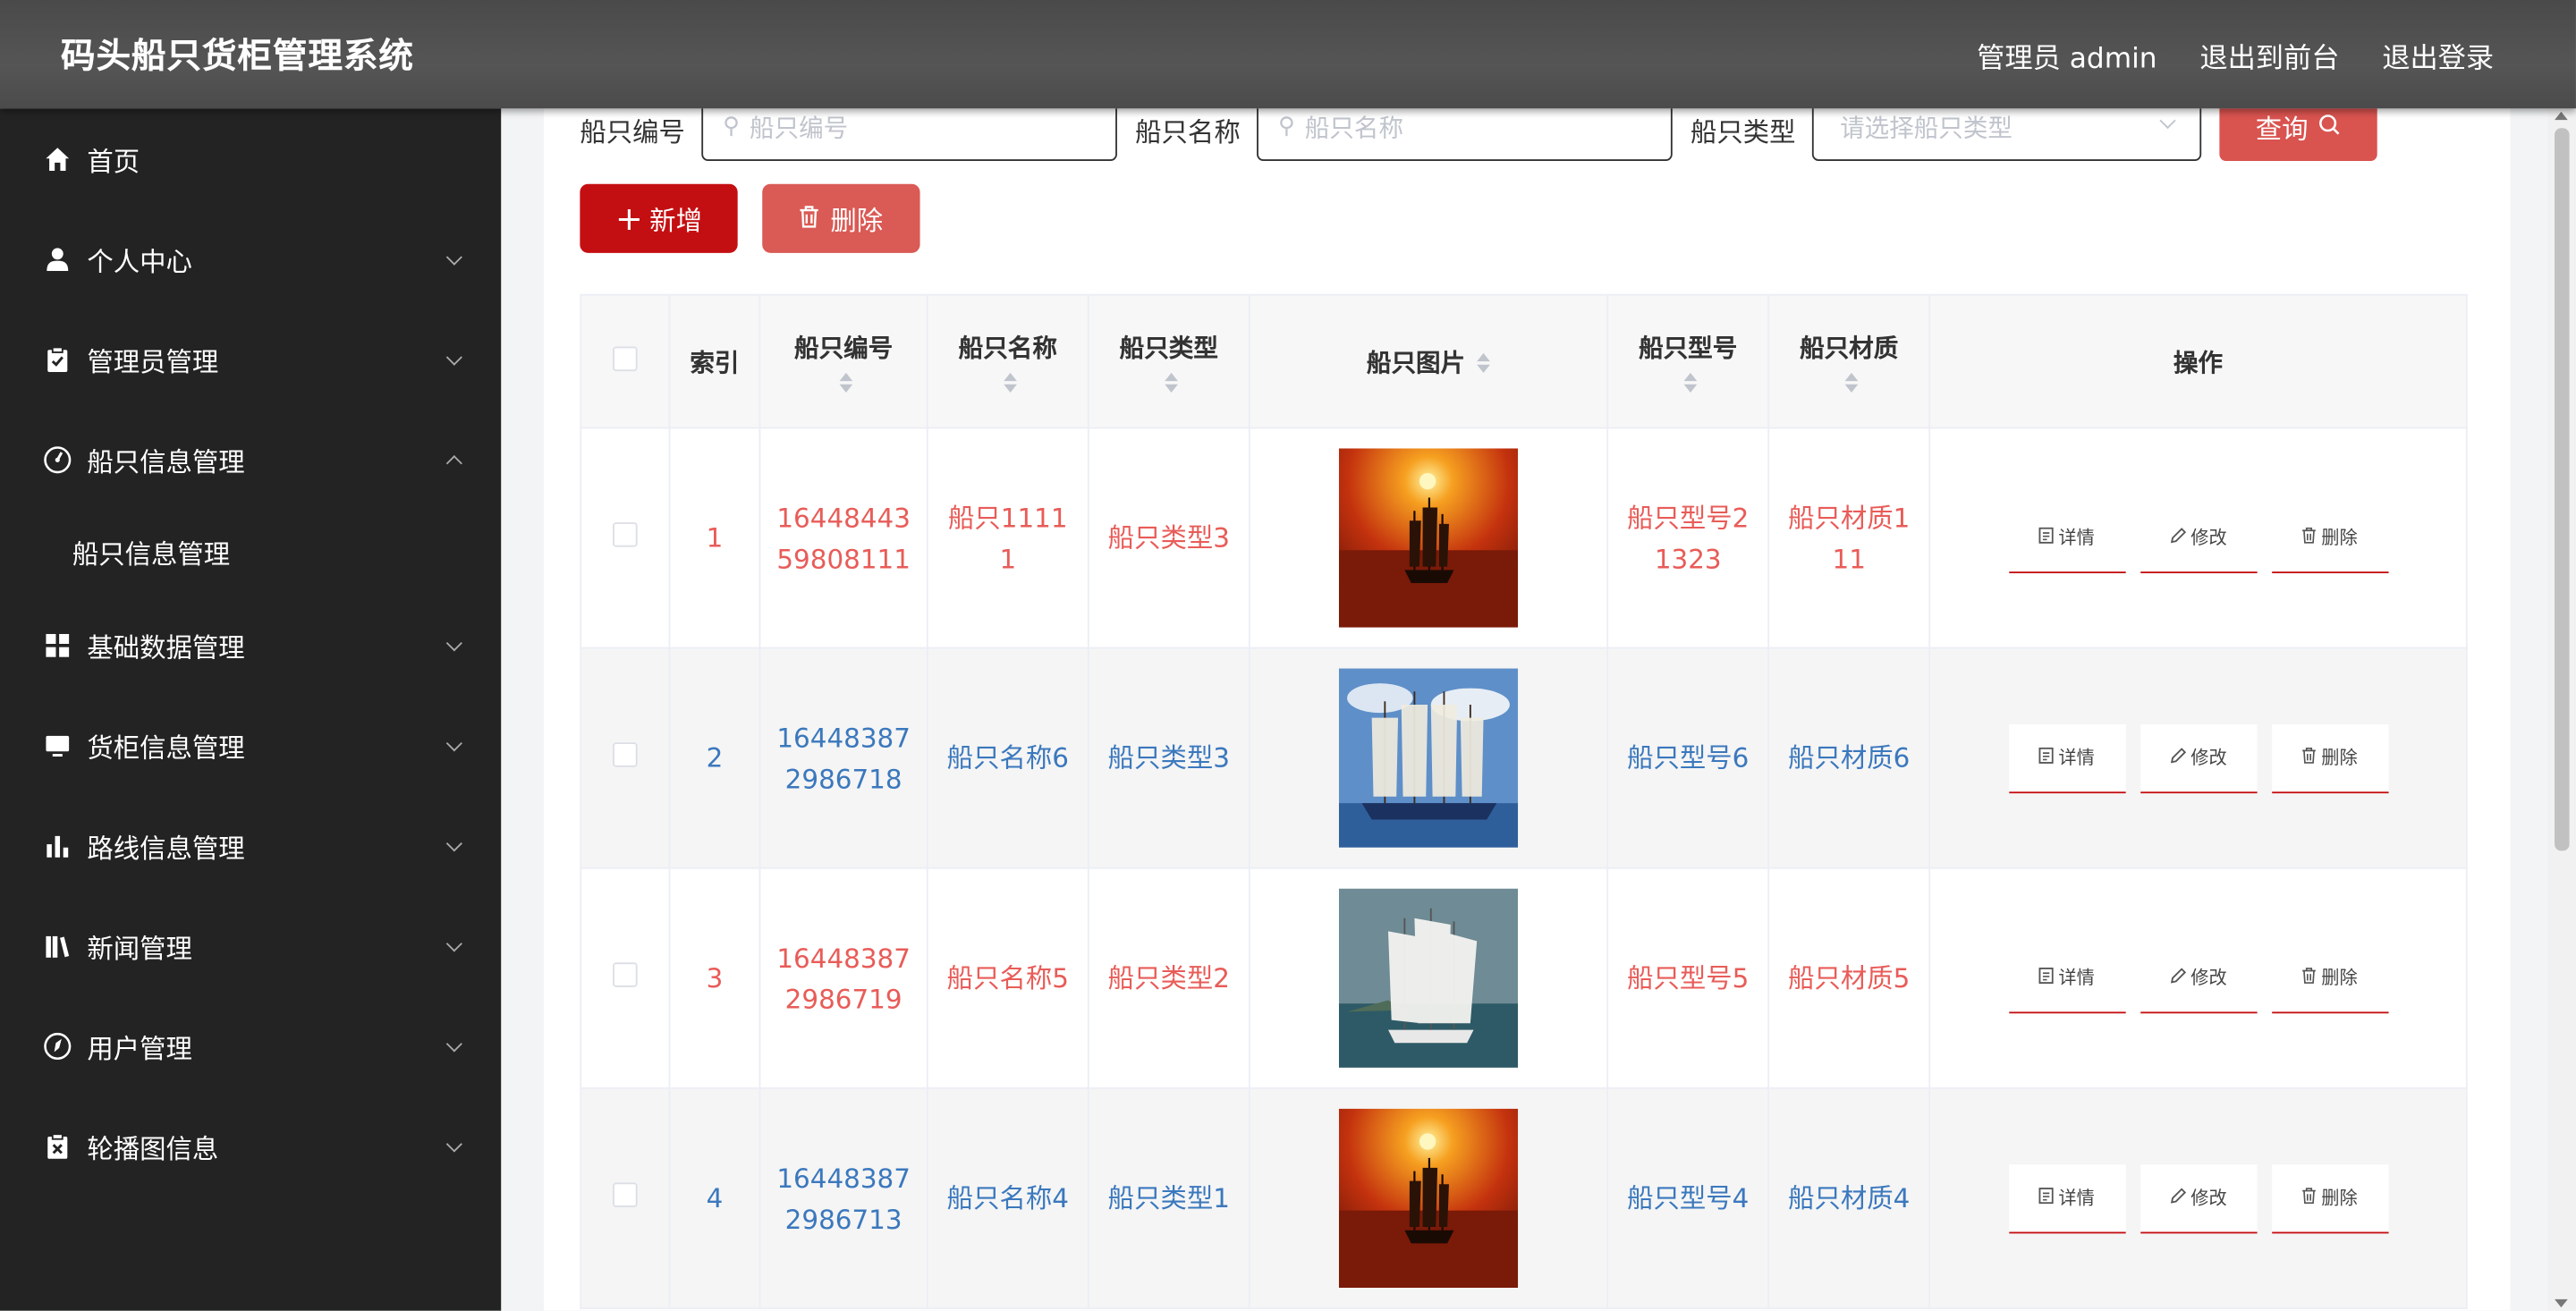 The height and width of the screenshot is (1311, 2576). Describe the element at coordinates (2309, 977) in the screenshot. I see `trash-icon` at that location.